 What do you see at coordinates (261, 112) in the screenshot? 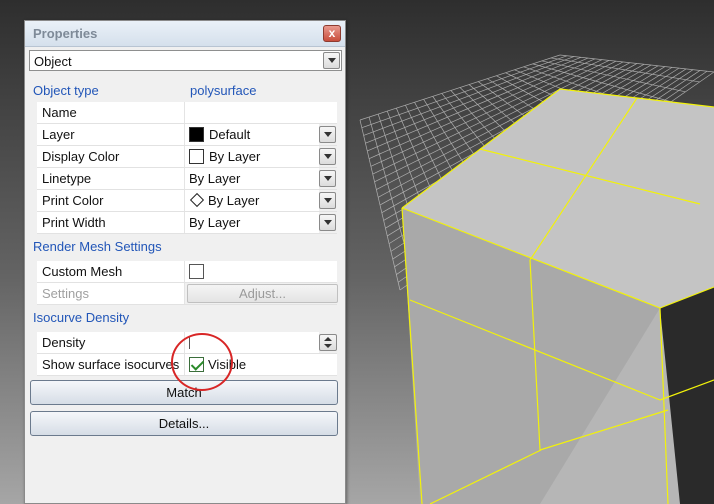
I see `name-field` at bounding box center [261, 112].